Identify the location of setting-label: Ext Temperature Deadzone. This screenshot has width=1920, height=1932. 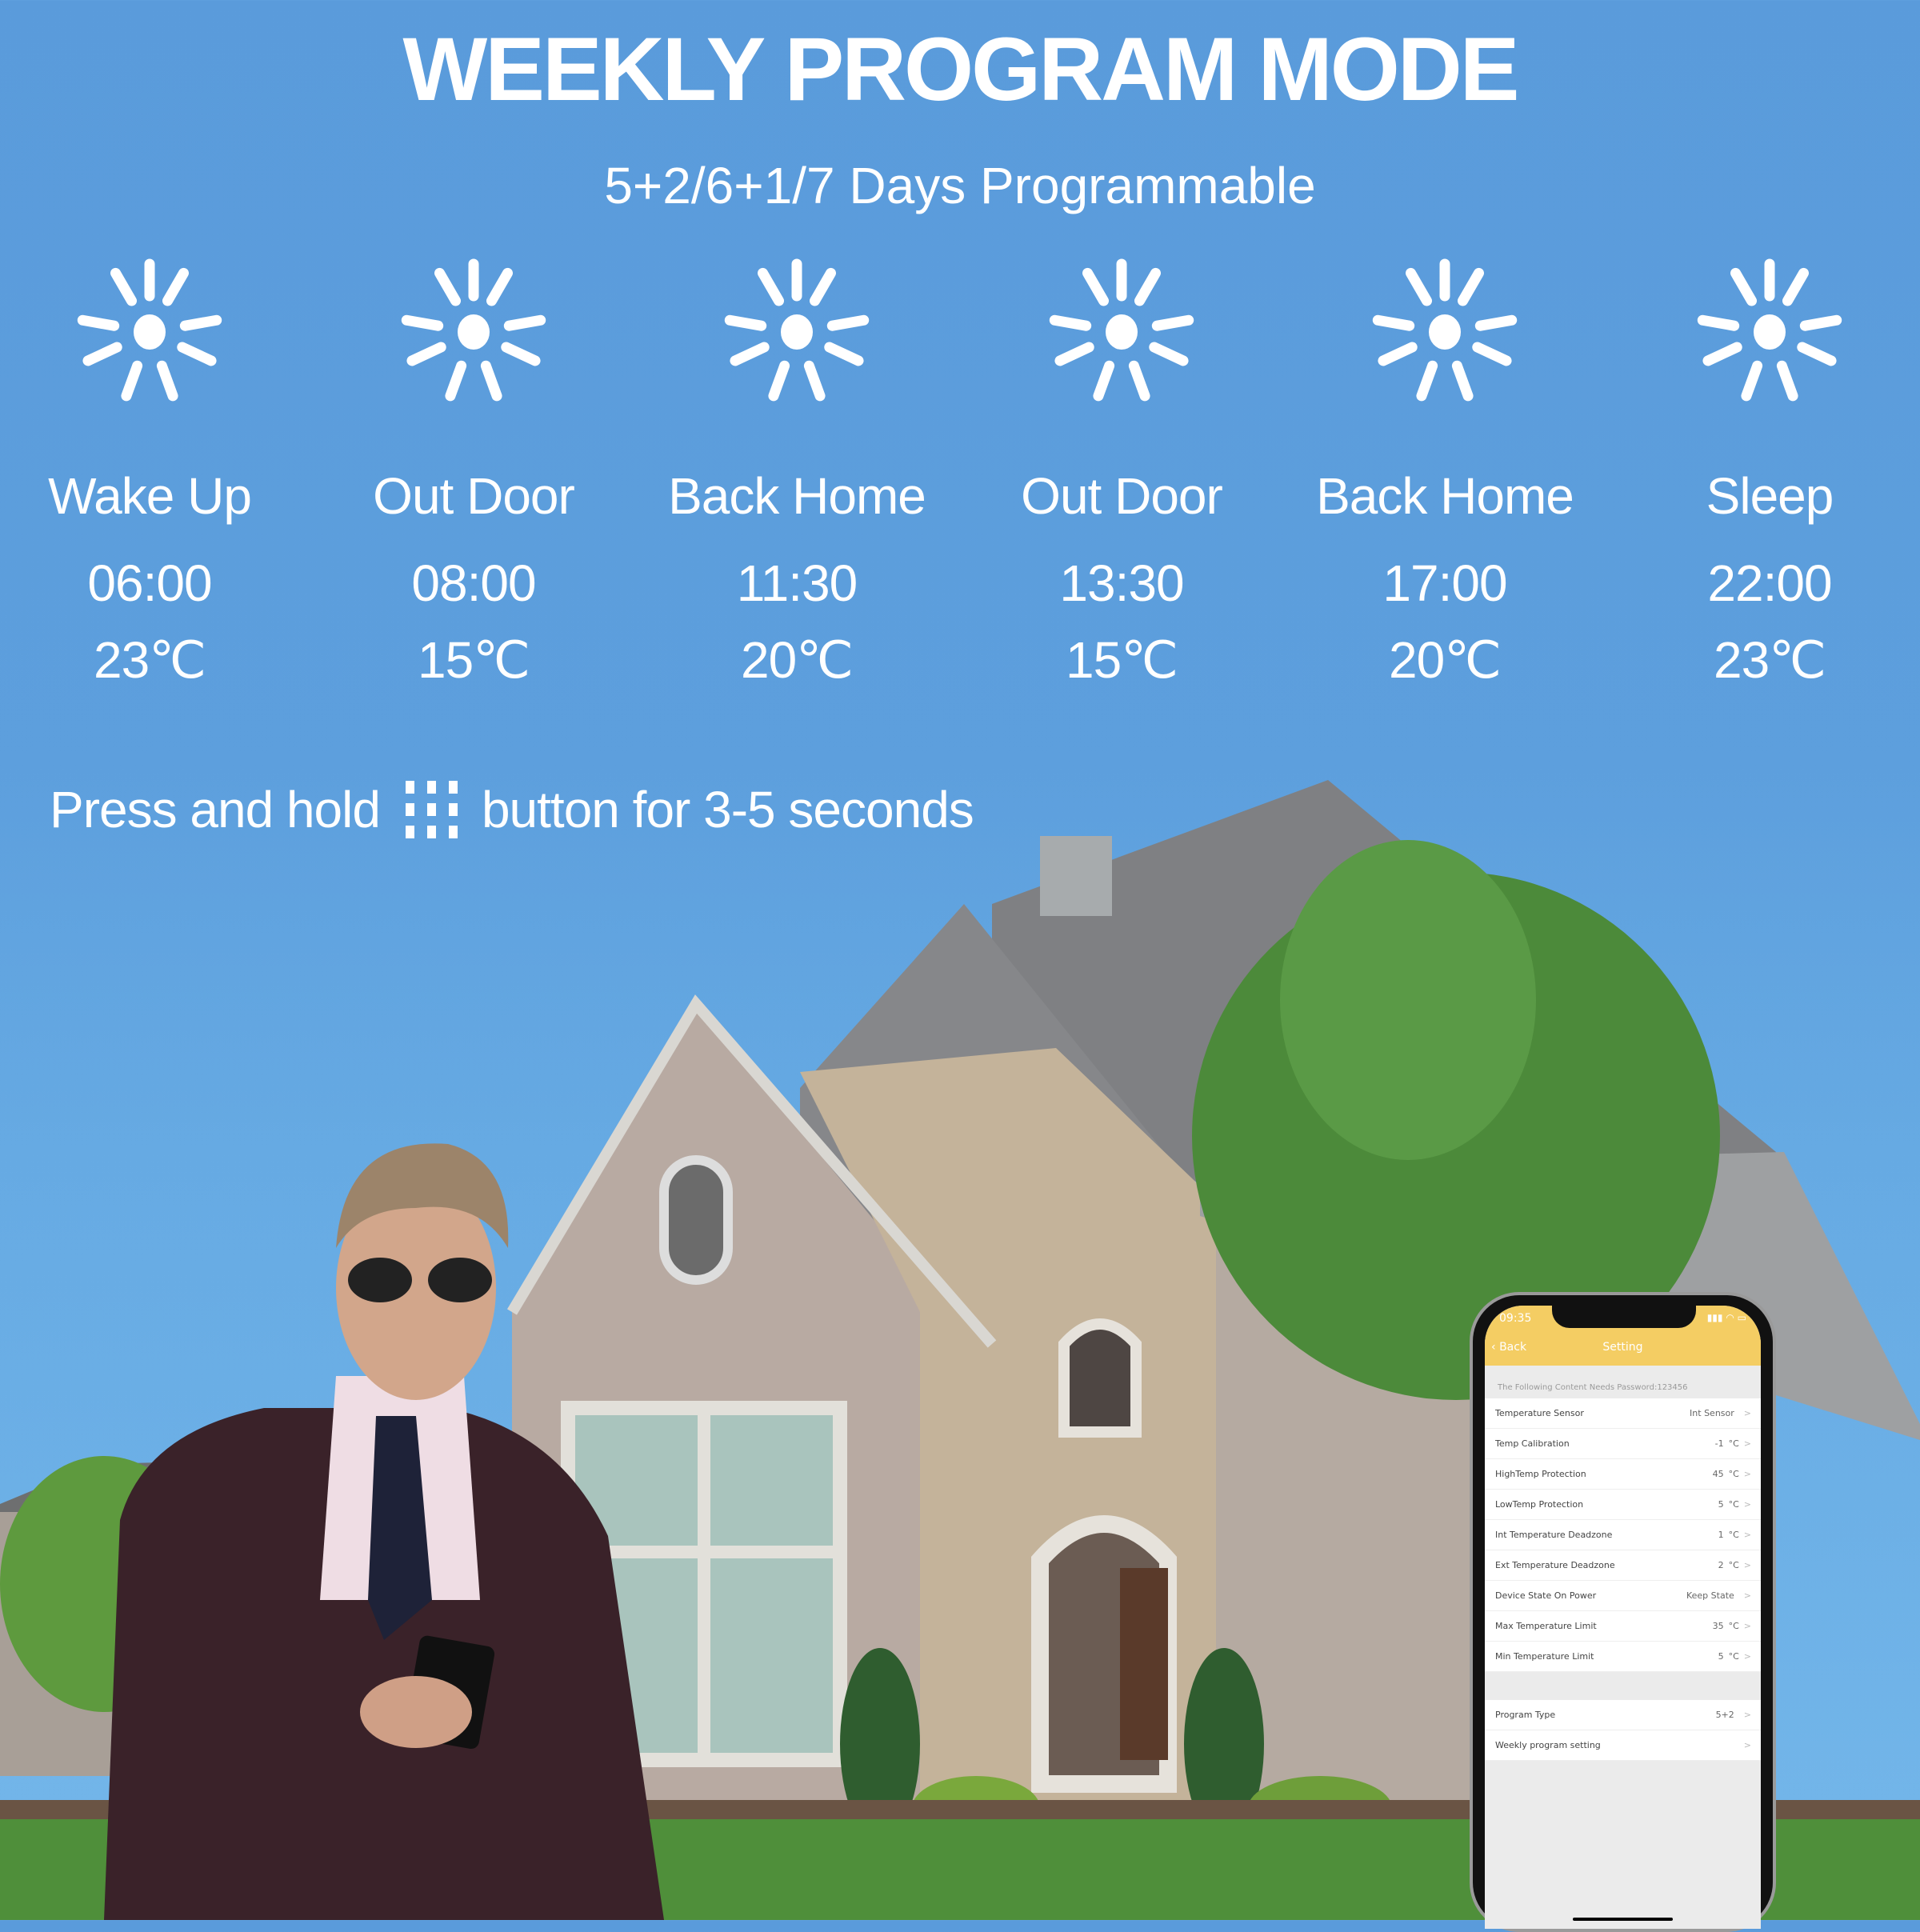
(1555, 1565).